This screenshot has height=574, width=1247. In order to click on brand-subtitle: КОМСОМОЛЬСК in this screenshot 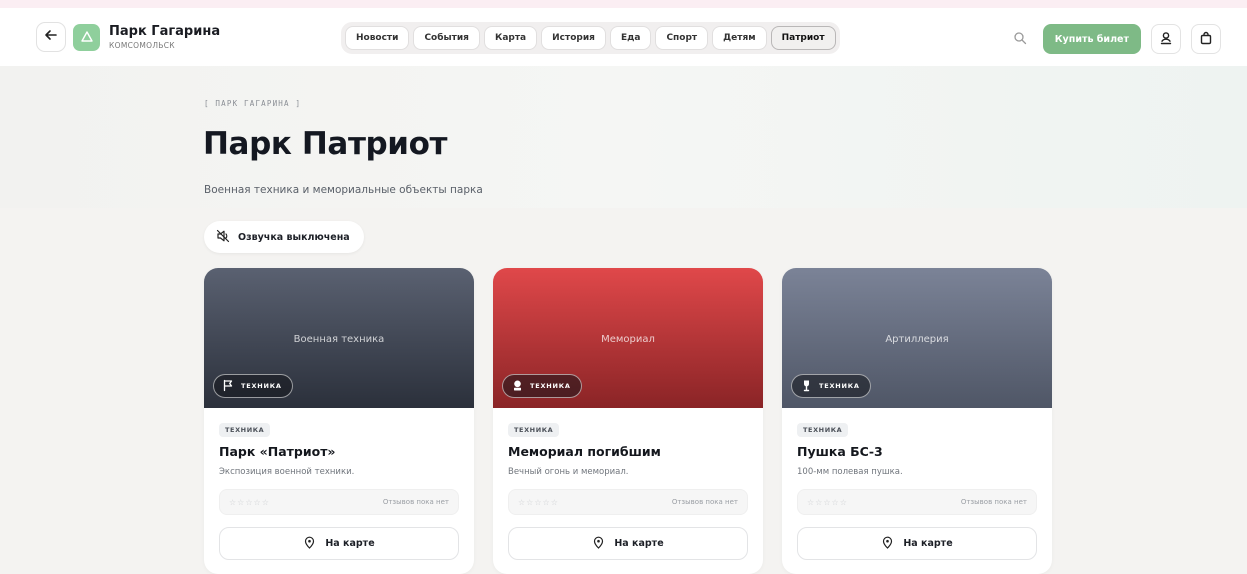, I will do `click(142, 45)`.